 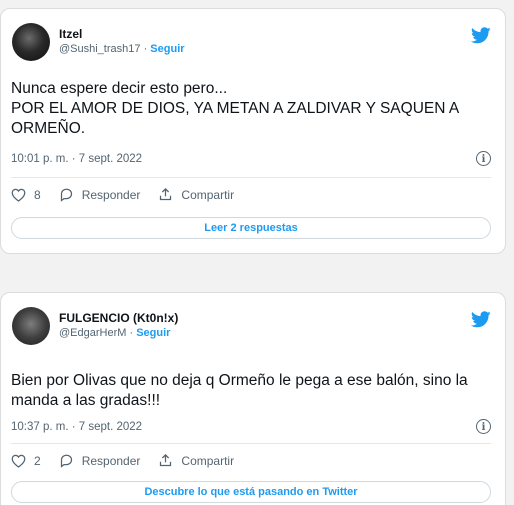 I want to click on timestamp: 10:37 p. m. · 7 sept. 2022, so click(x=76, y=427).